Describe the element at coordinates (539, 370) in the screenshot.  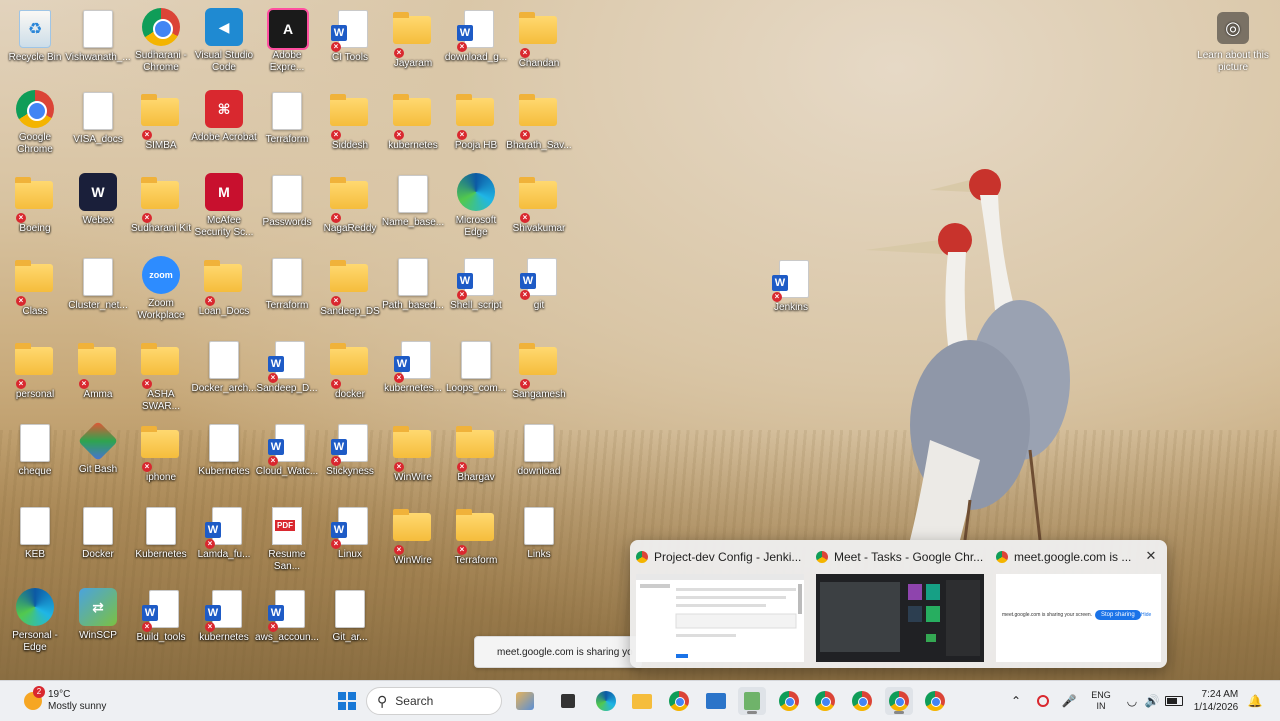
I see `desktop-icon: × Sangamesh` at that location.